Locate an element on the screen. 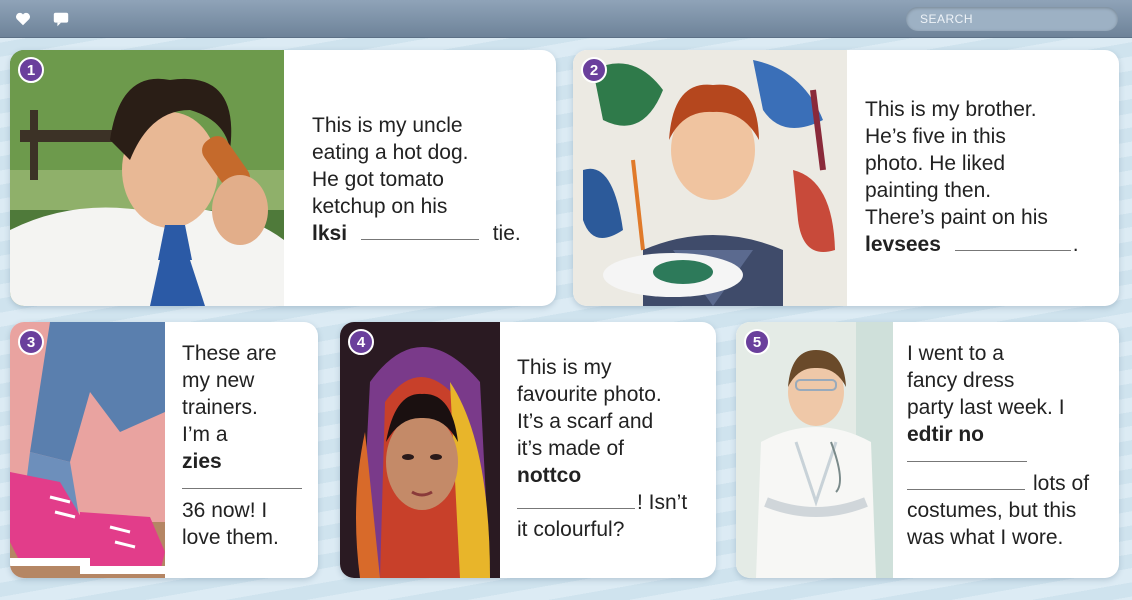 The width and height of the screenshot is (1132, 600). comment-icon is located at coordinates (61, 19).